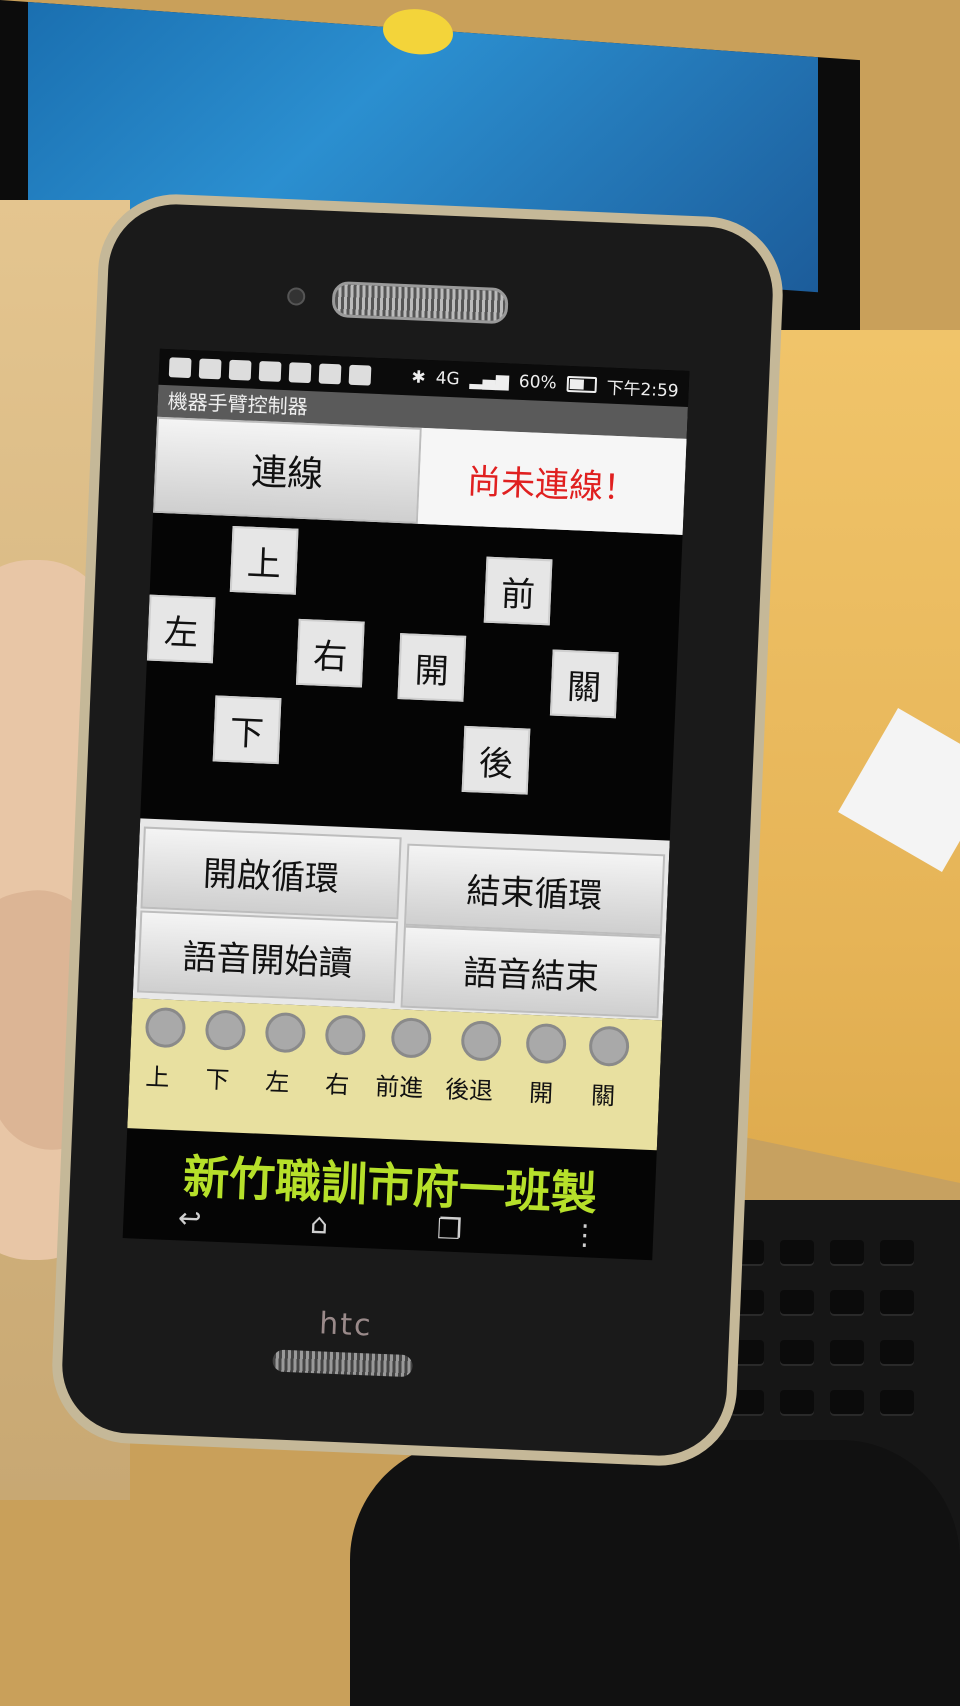  Describe the element at coordinates (489, 380) in the screenshot. I see `signal-icon: ▂▄▆` at that location.